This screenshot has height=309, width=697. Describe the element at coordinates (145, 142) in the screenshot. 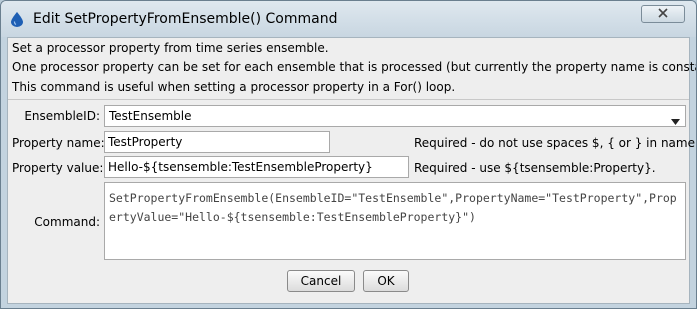

I see `property-name-value: TestProperty` at that location.